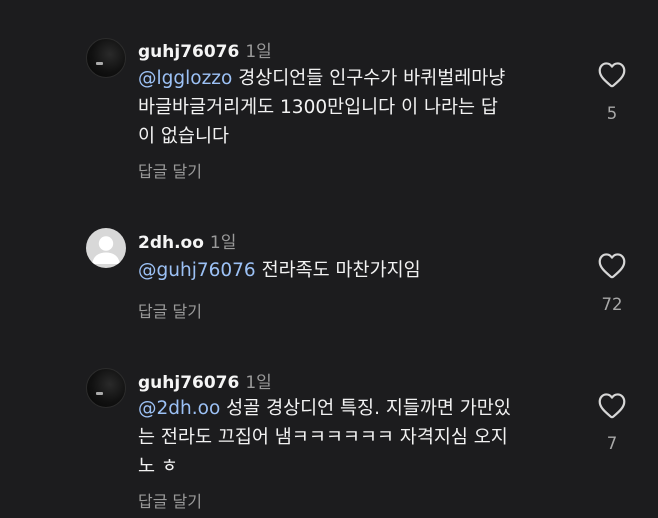 This screenshot has height=518, width=658. I want to click on like-count: 72, so click(612, 304).